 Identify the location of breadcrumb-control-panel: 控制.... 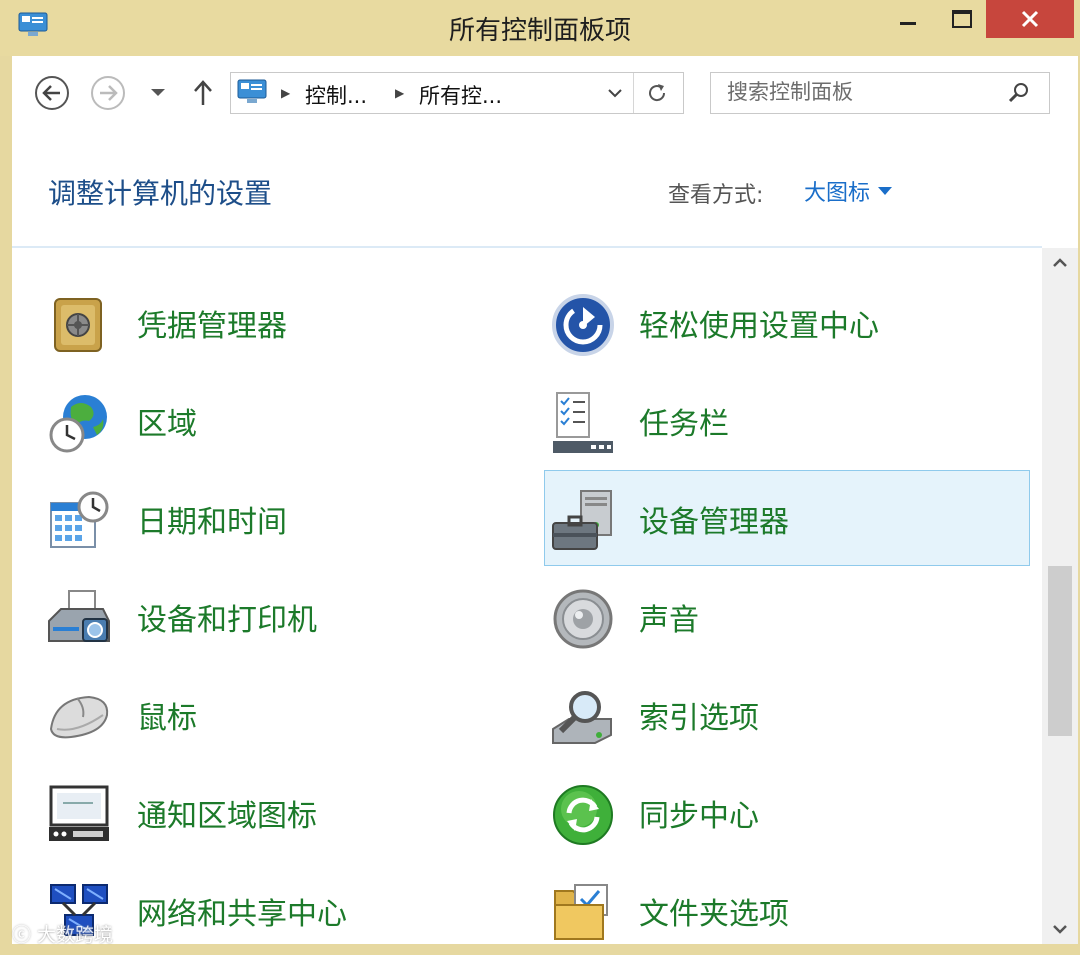
(336, 95).